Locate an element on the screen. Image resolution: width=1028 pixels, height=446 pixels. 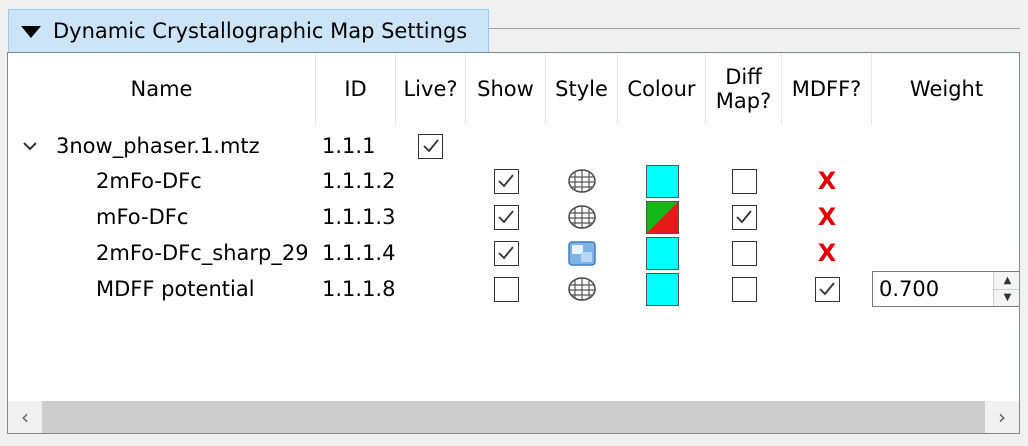
spin-down-icon: ▼ is located at coordinates (1006, 298).